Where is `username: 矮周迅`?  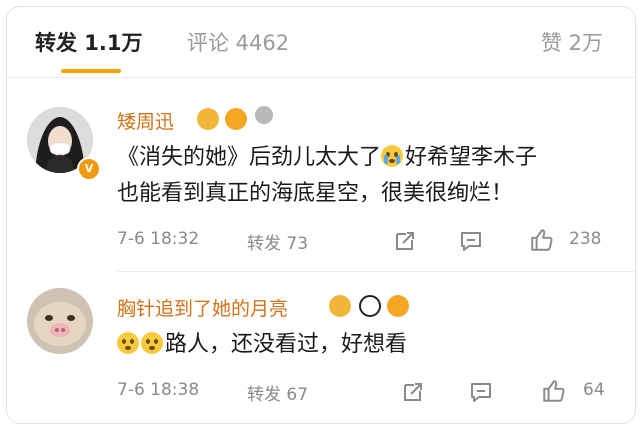
username: 矮周迅 is located at coordinates (145, 120).